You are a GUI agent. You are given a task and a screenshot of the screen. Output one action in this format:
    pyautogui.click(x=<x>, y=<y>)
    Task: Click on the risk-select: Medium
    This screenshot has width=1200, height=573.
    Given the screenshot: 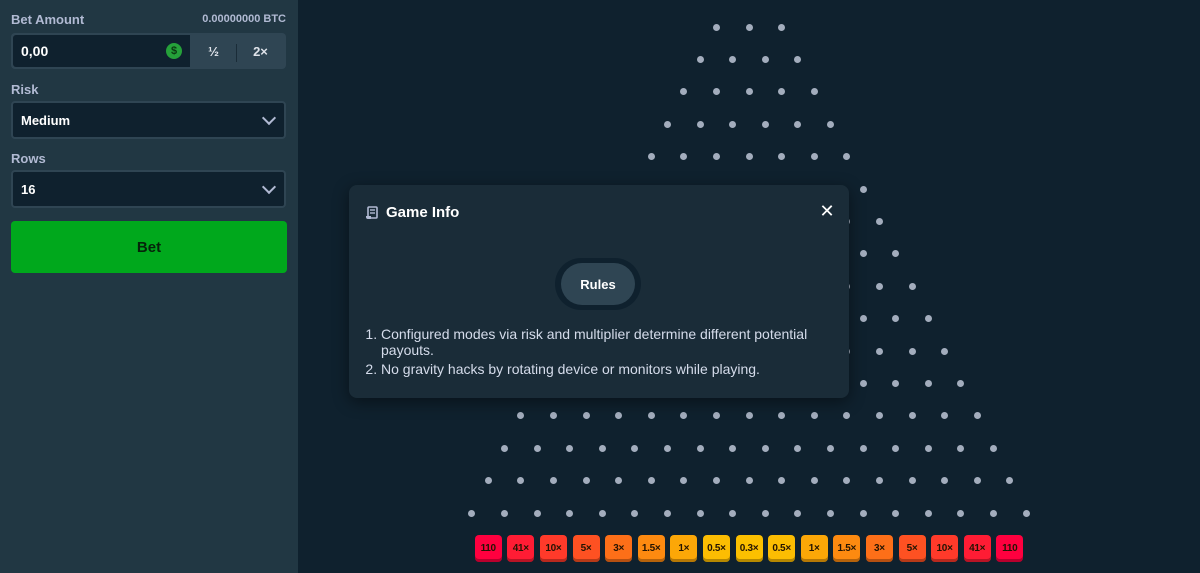 What is the action you would take?
    pyautogui.click(x=148, y=120)
    